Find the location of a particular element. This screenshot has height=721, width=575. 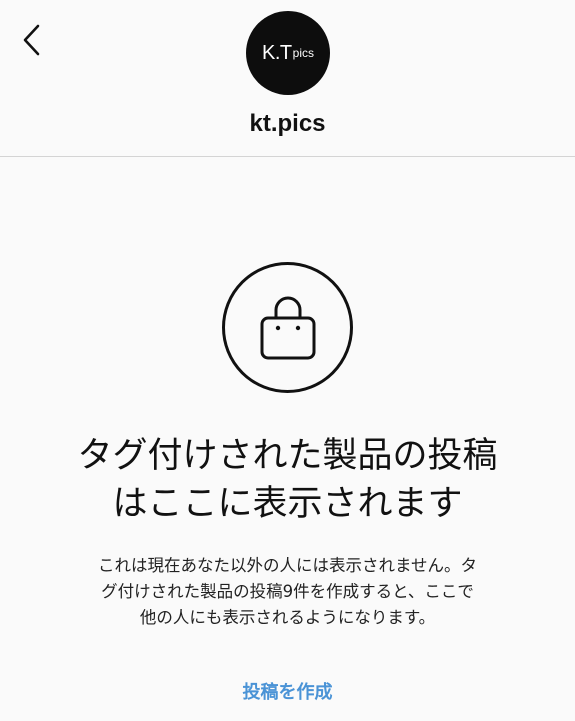

shopping-bag-icon is located at coordinates (287, 327).